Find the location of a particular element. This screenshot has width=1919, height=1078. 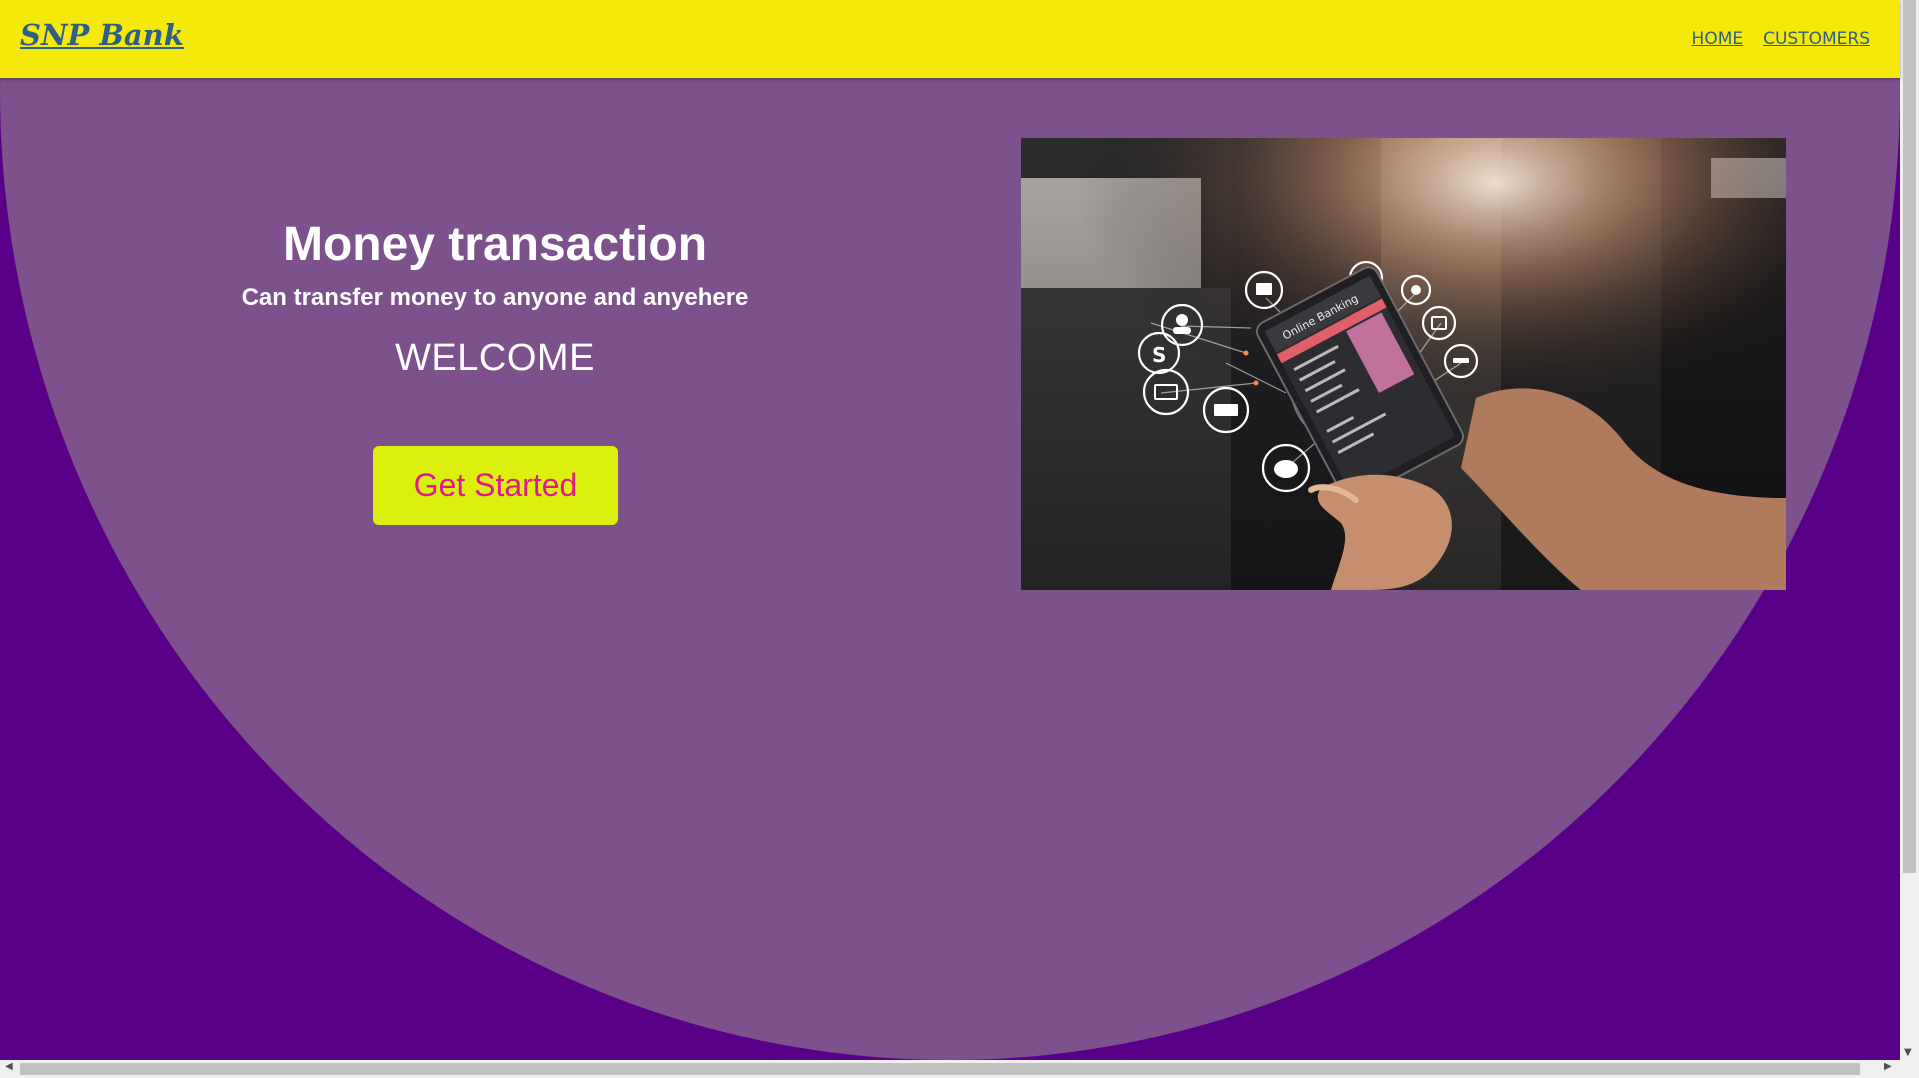

vertical-scrollbar: ▼ is located at coordinates (1909, 530).